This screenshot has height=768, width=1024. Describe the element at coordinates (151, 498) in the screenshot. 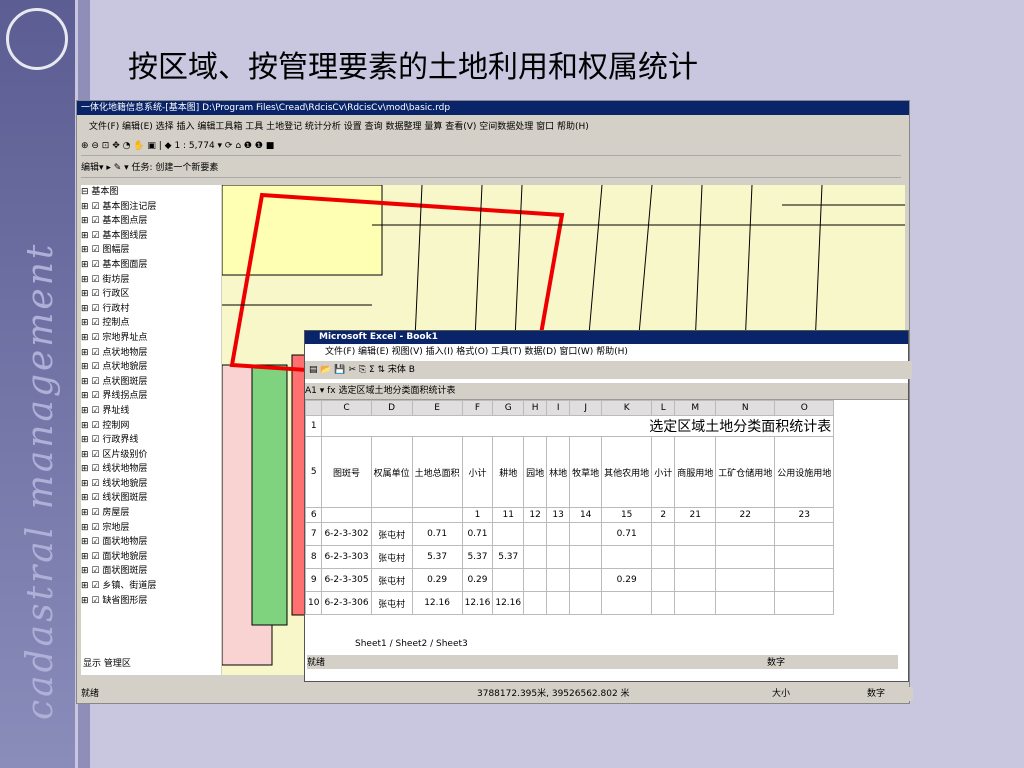

I see `layer-item: ⊞ ☑ 线状图斑层` at that location.